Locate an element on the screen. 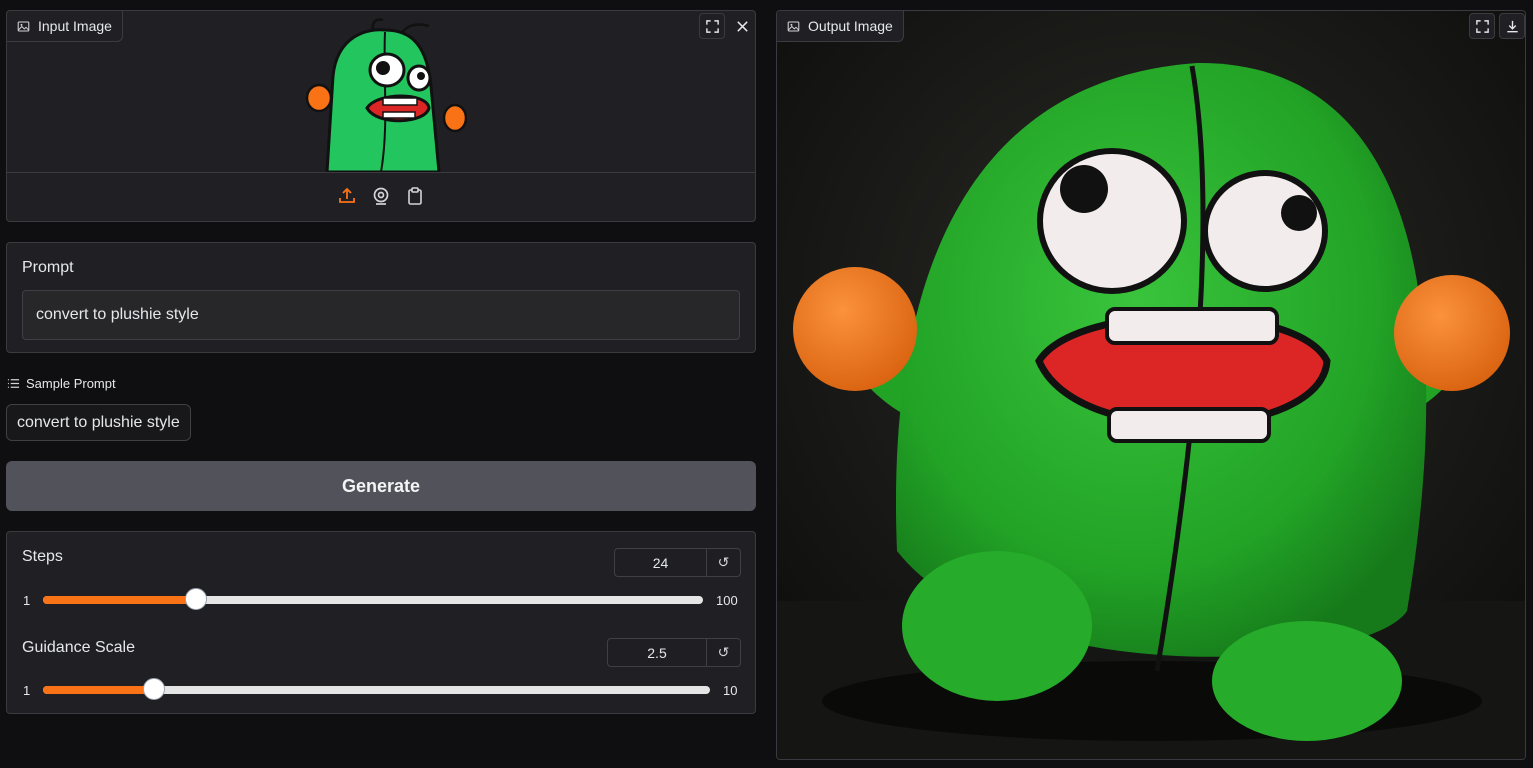  input-image-preview is located at coordinates (386, 95).